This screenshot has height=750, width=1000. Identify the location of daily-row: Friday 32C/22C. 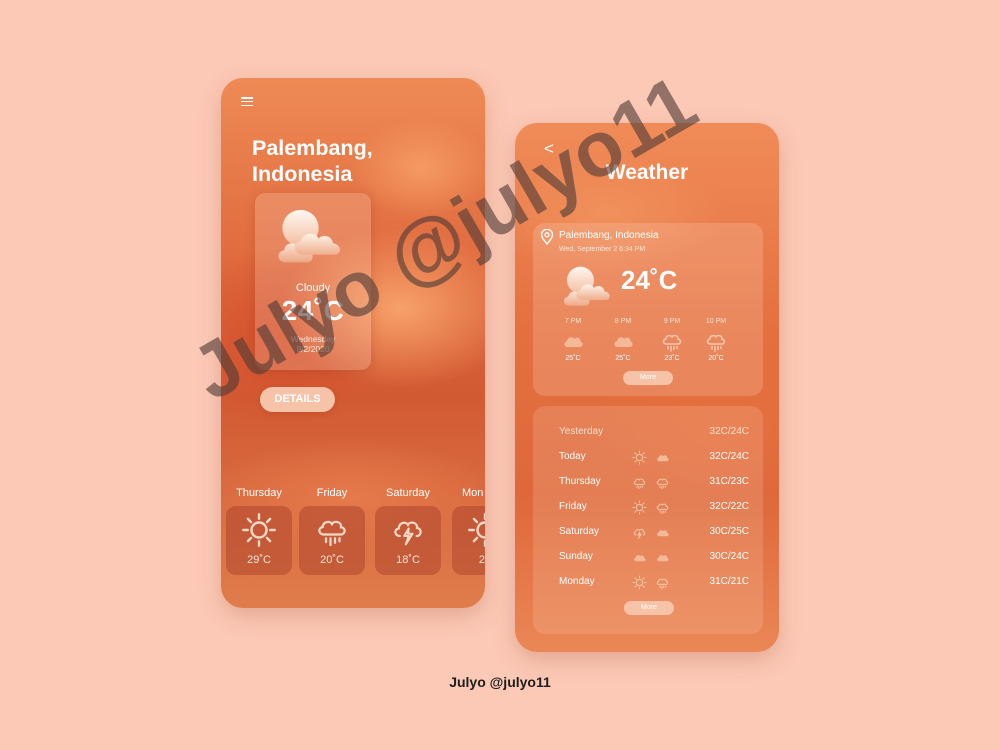
(654, 508).